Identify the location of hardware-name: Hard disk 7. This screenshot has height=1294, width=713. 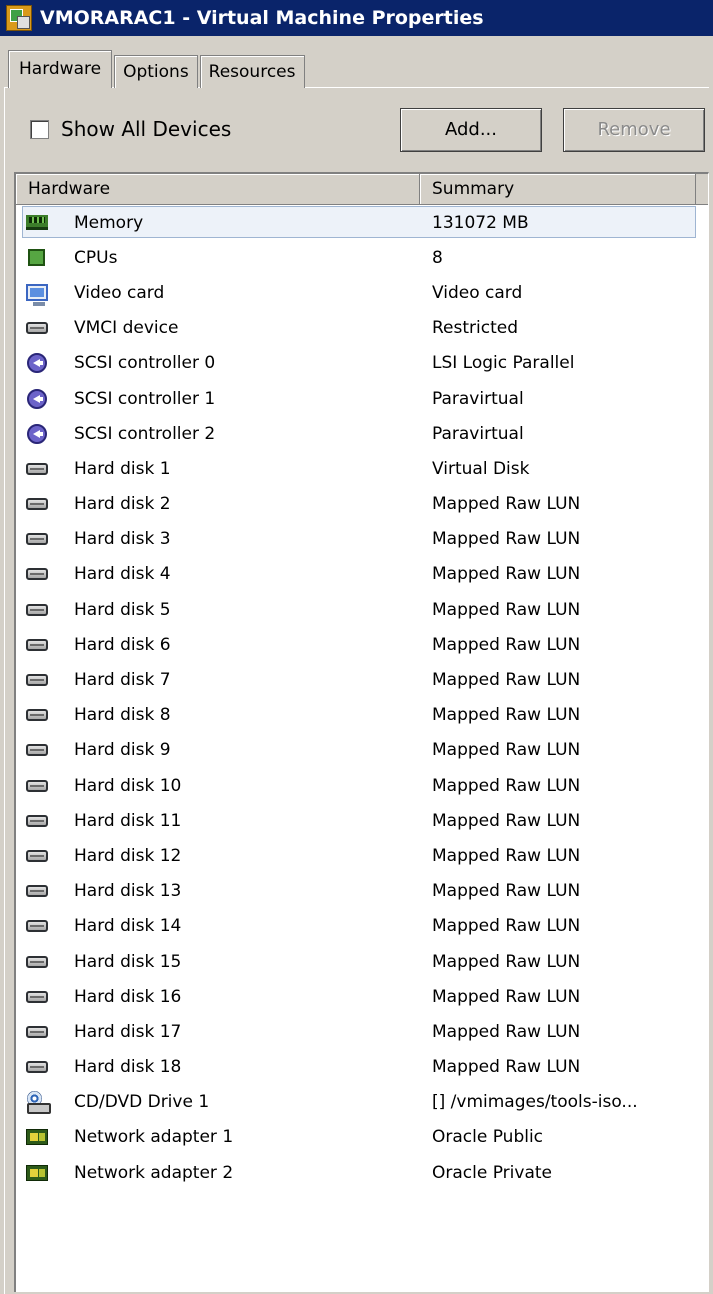
(122, 680).